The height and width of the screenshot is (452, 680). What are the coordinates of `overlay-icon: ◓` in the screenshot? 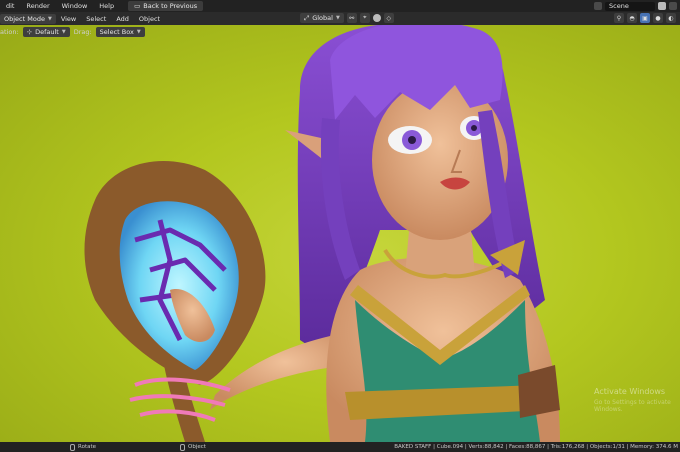 It's located at (632, 18).